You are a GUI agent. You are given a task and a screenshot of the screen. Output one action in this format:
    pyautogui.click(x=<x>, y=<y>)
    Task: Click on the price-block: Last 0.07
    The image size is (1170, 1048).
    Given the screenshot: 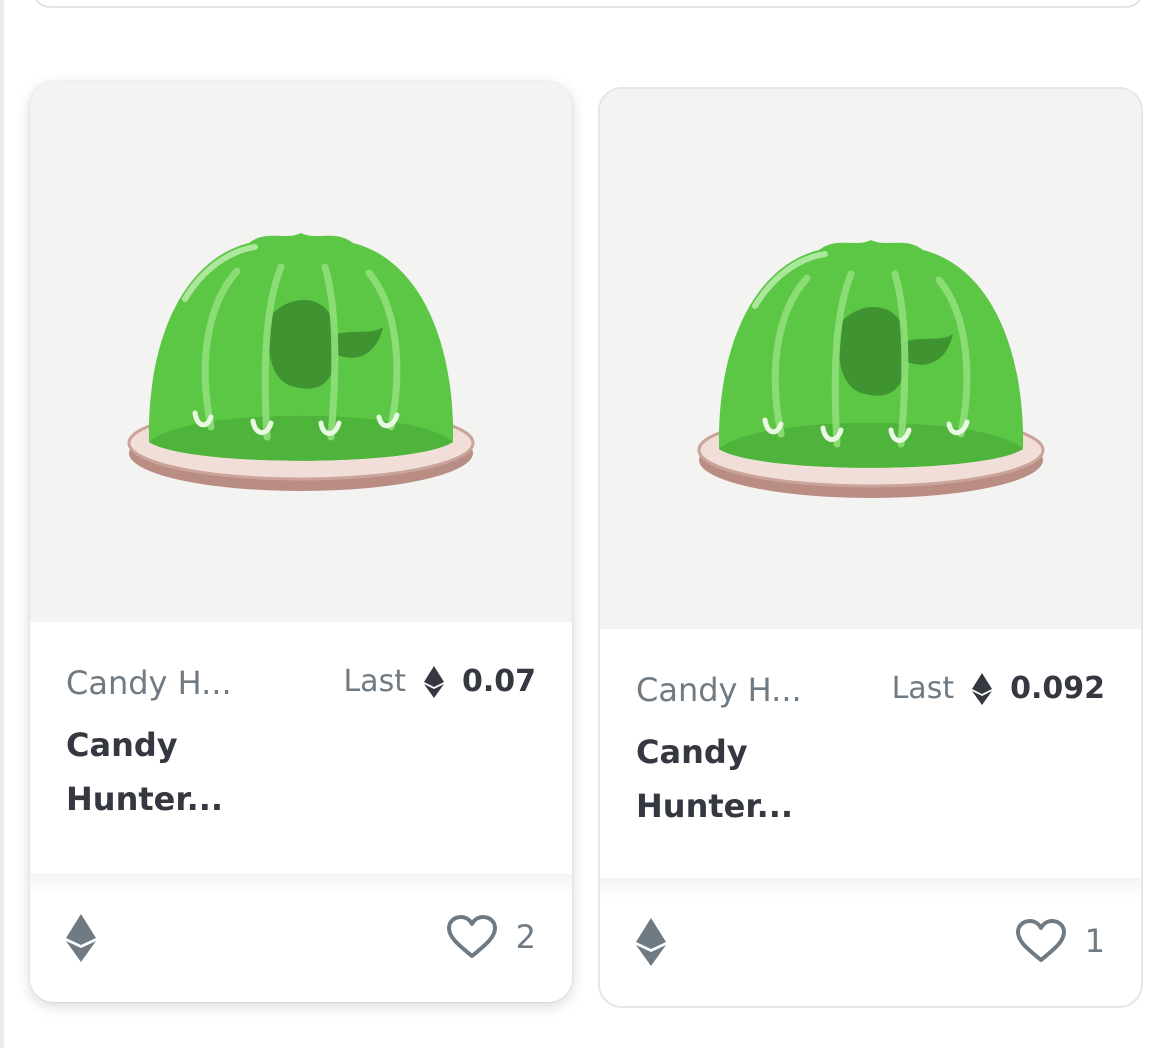 What is the action you would take?
    pyautogui.click(x=439, y=681)
    